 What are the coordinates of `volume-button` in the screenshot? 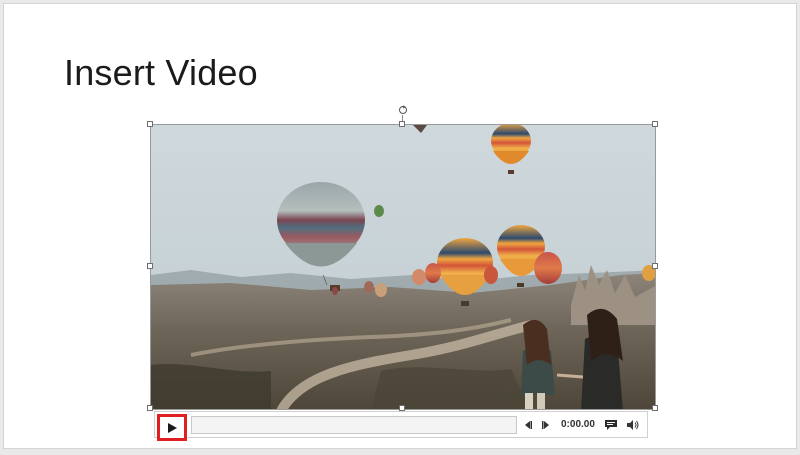 It's located at (633, 425).